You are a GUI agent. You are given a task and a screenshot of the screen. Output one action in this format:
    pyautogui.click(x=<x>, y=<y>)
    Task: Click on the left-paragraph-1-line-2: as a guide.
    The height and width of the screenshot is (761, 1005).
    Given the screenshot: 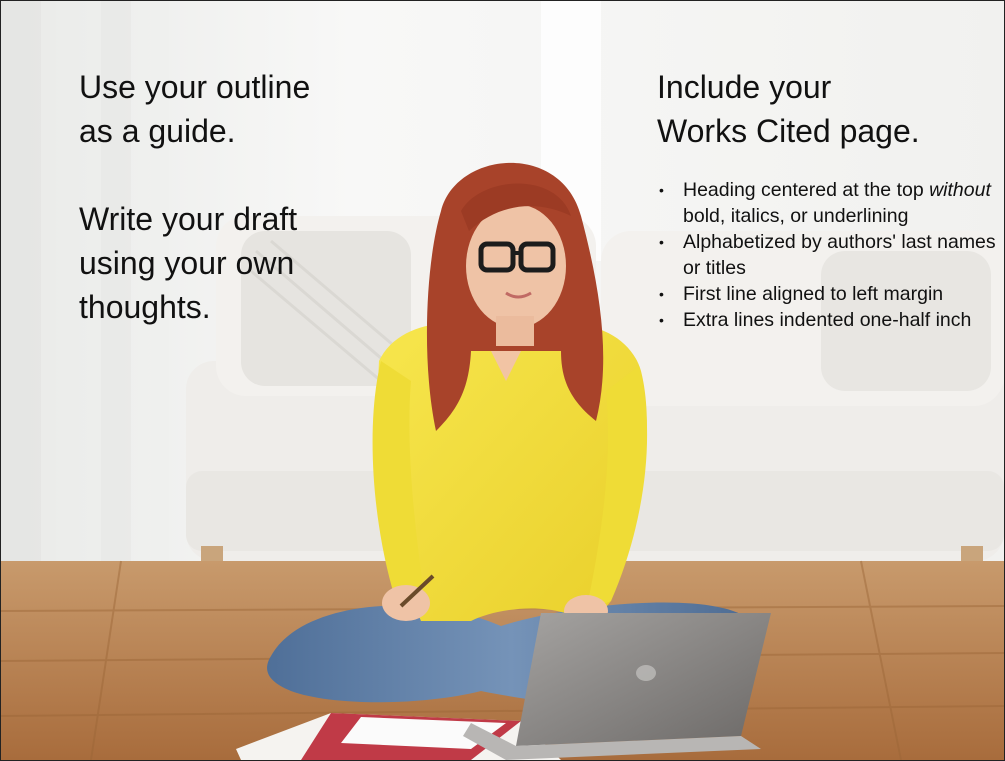 What is the action you would take?
    pyautogui.click(x=157, y=131)
    